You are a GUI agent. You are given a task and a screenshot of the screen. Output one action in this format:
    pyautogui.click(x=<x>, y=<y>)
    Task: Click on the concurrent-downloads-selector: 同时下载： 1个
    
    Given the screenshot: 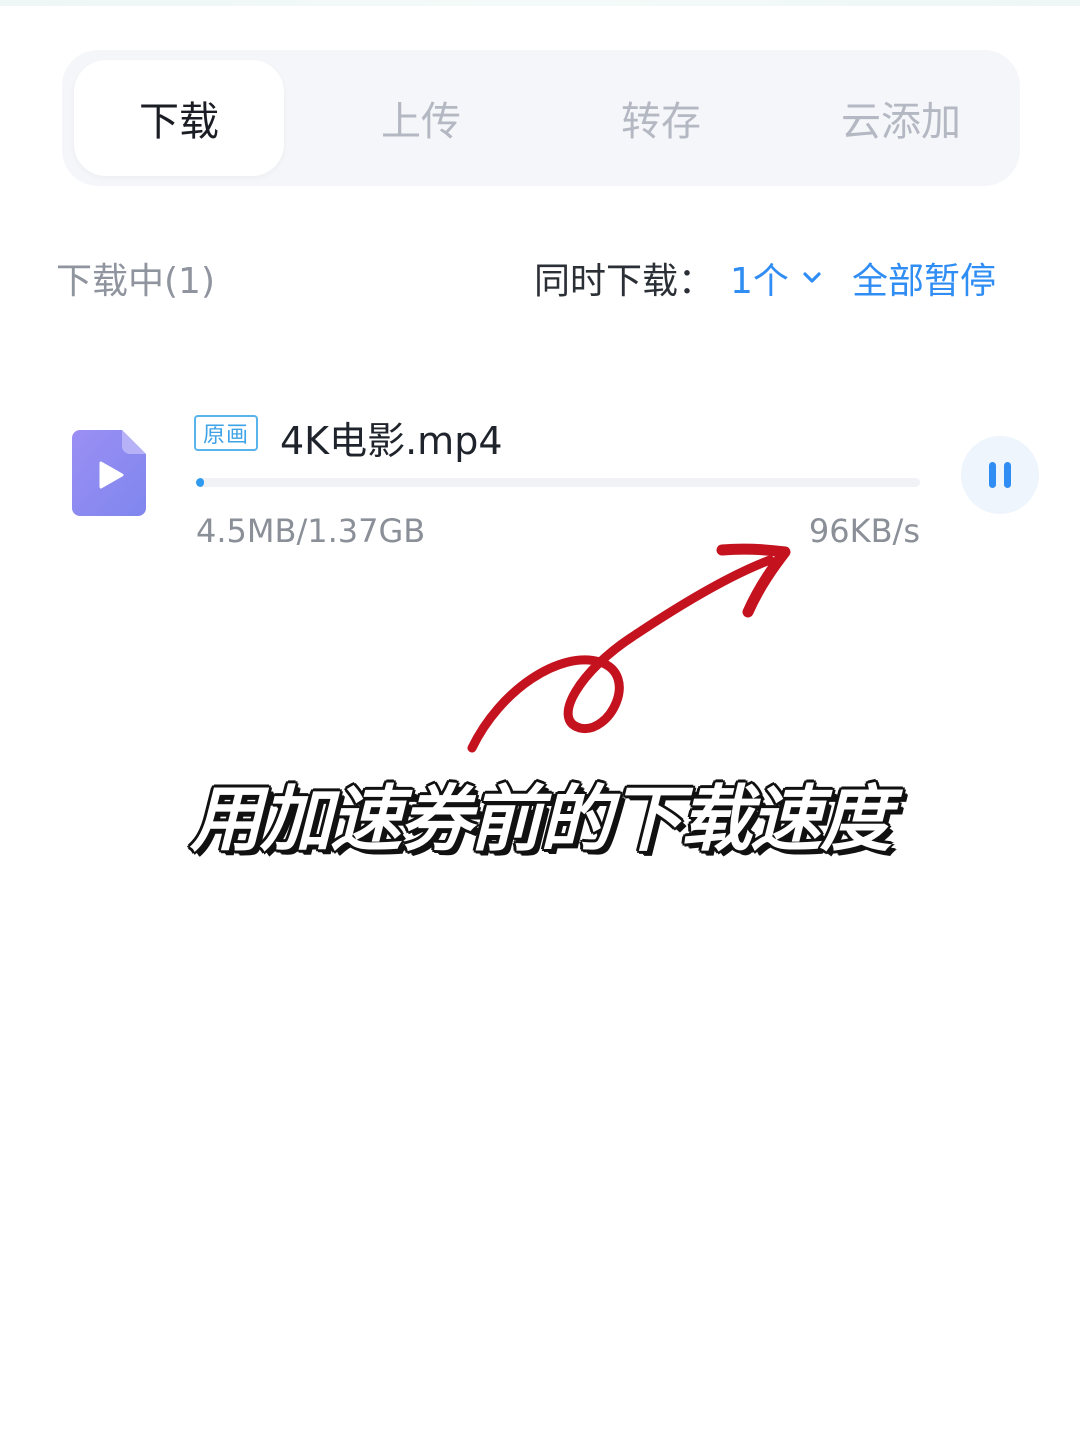 What is the action you would take?
    pyautogui.click(x=678, y=278)
    